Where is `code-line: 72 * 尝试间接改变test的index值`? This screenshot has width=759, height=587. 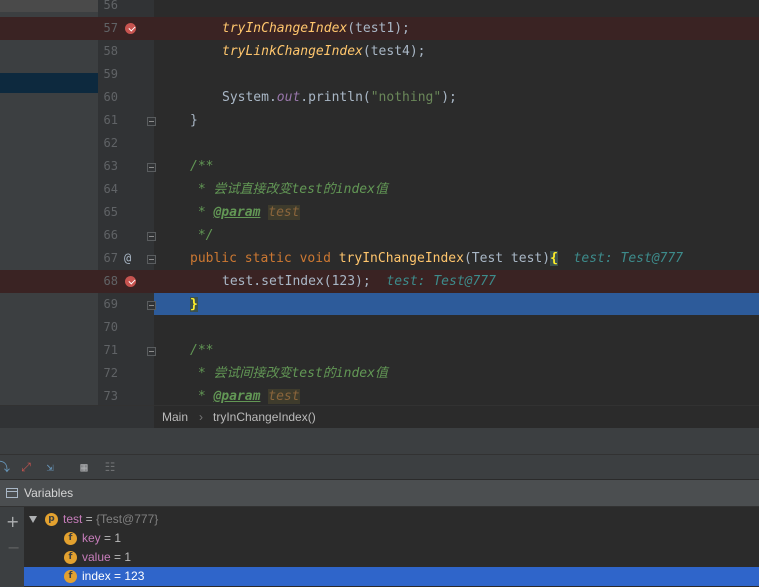
code-line: 72 * 尝试间接改变test的index值 is located at coordinates (379, 373).